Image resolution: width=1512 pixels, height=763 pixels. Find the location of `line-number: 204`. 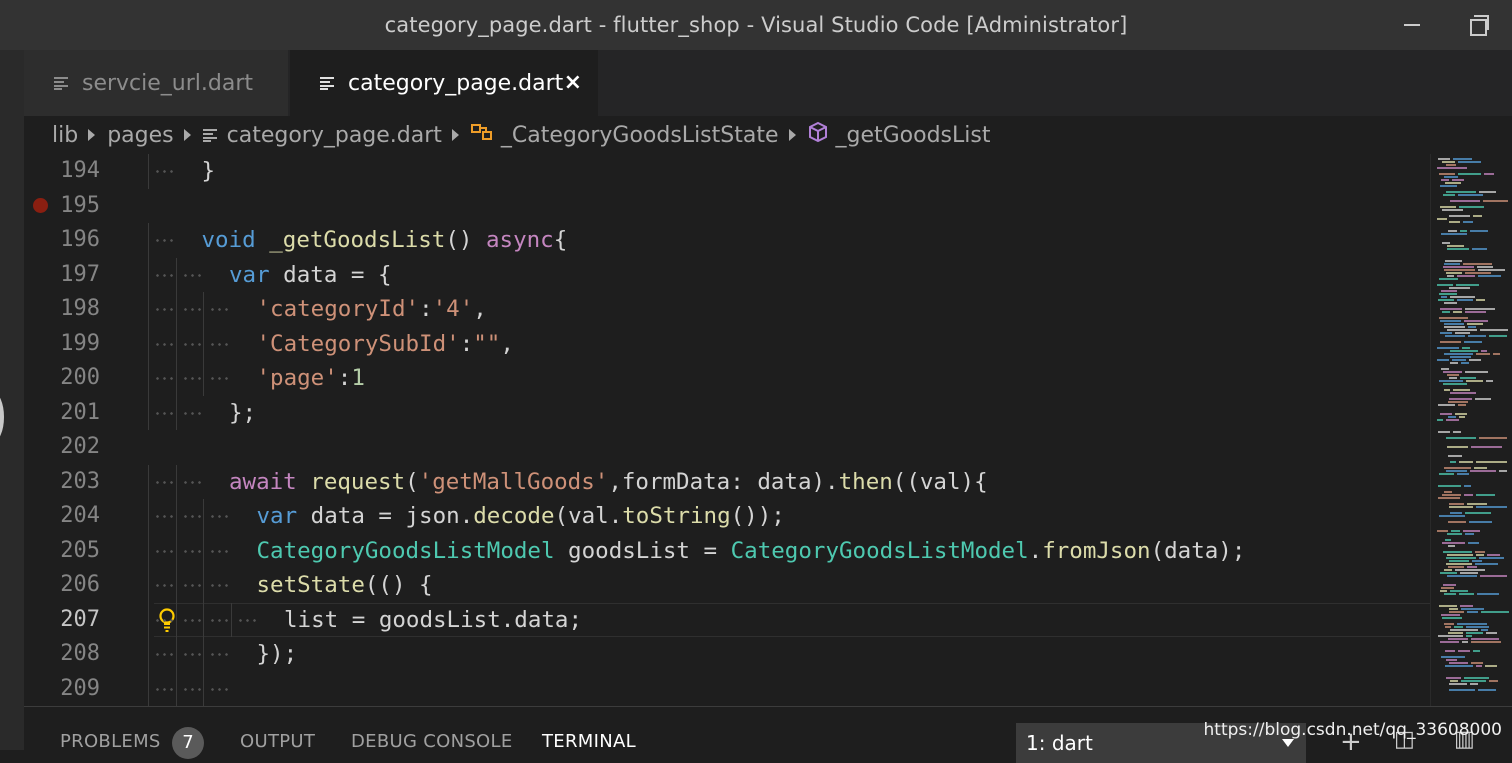

line-number: 204 is located at coordinates (62, 516).